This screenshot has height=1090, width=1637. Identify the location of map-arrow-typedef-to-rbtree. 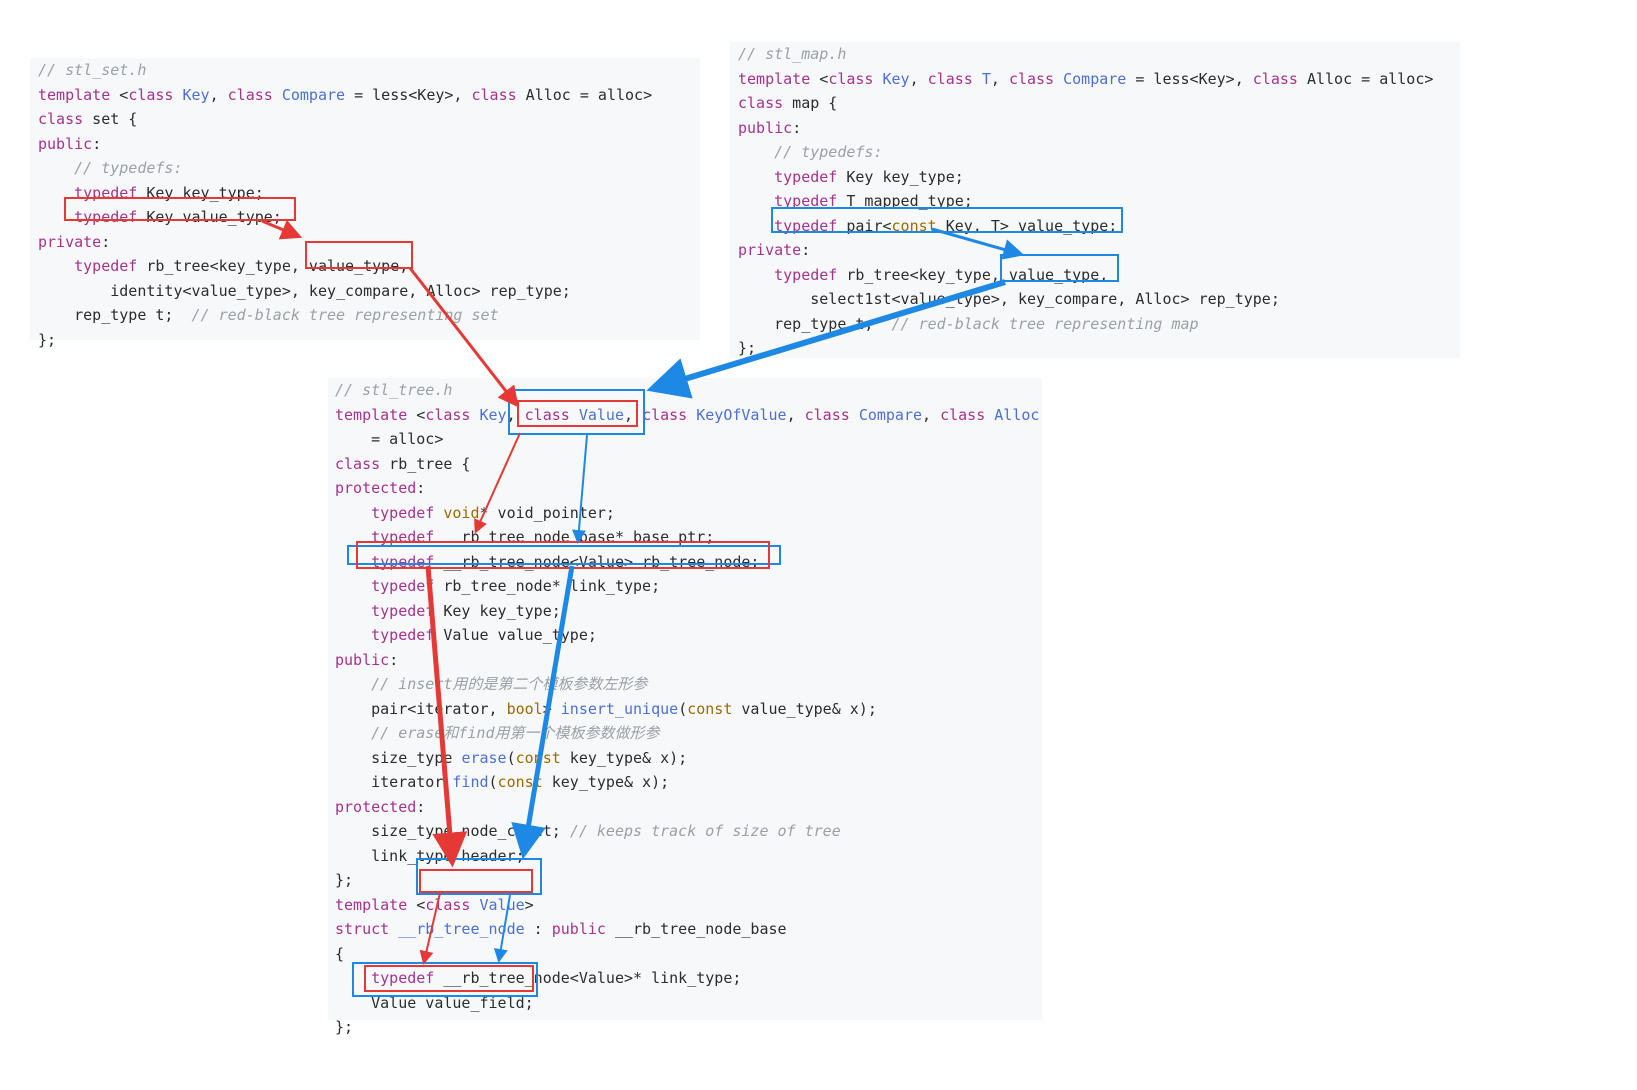
(978, 243).